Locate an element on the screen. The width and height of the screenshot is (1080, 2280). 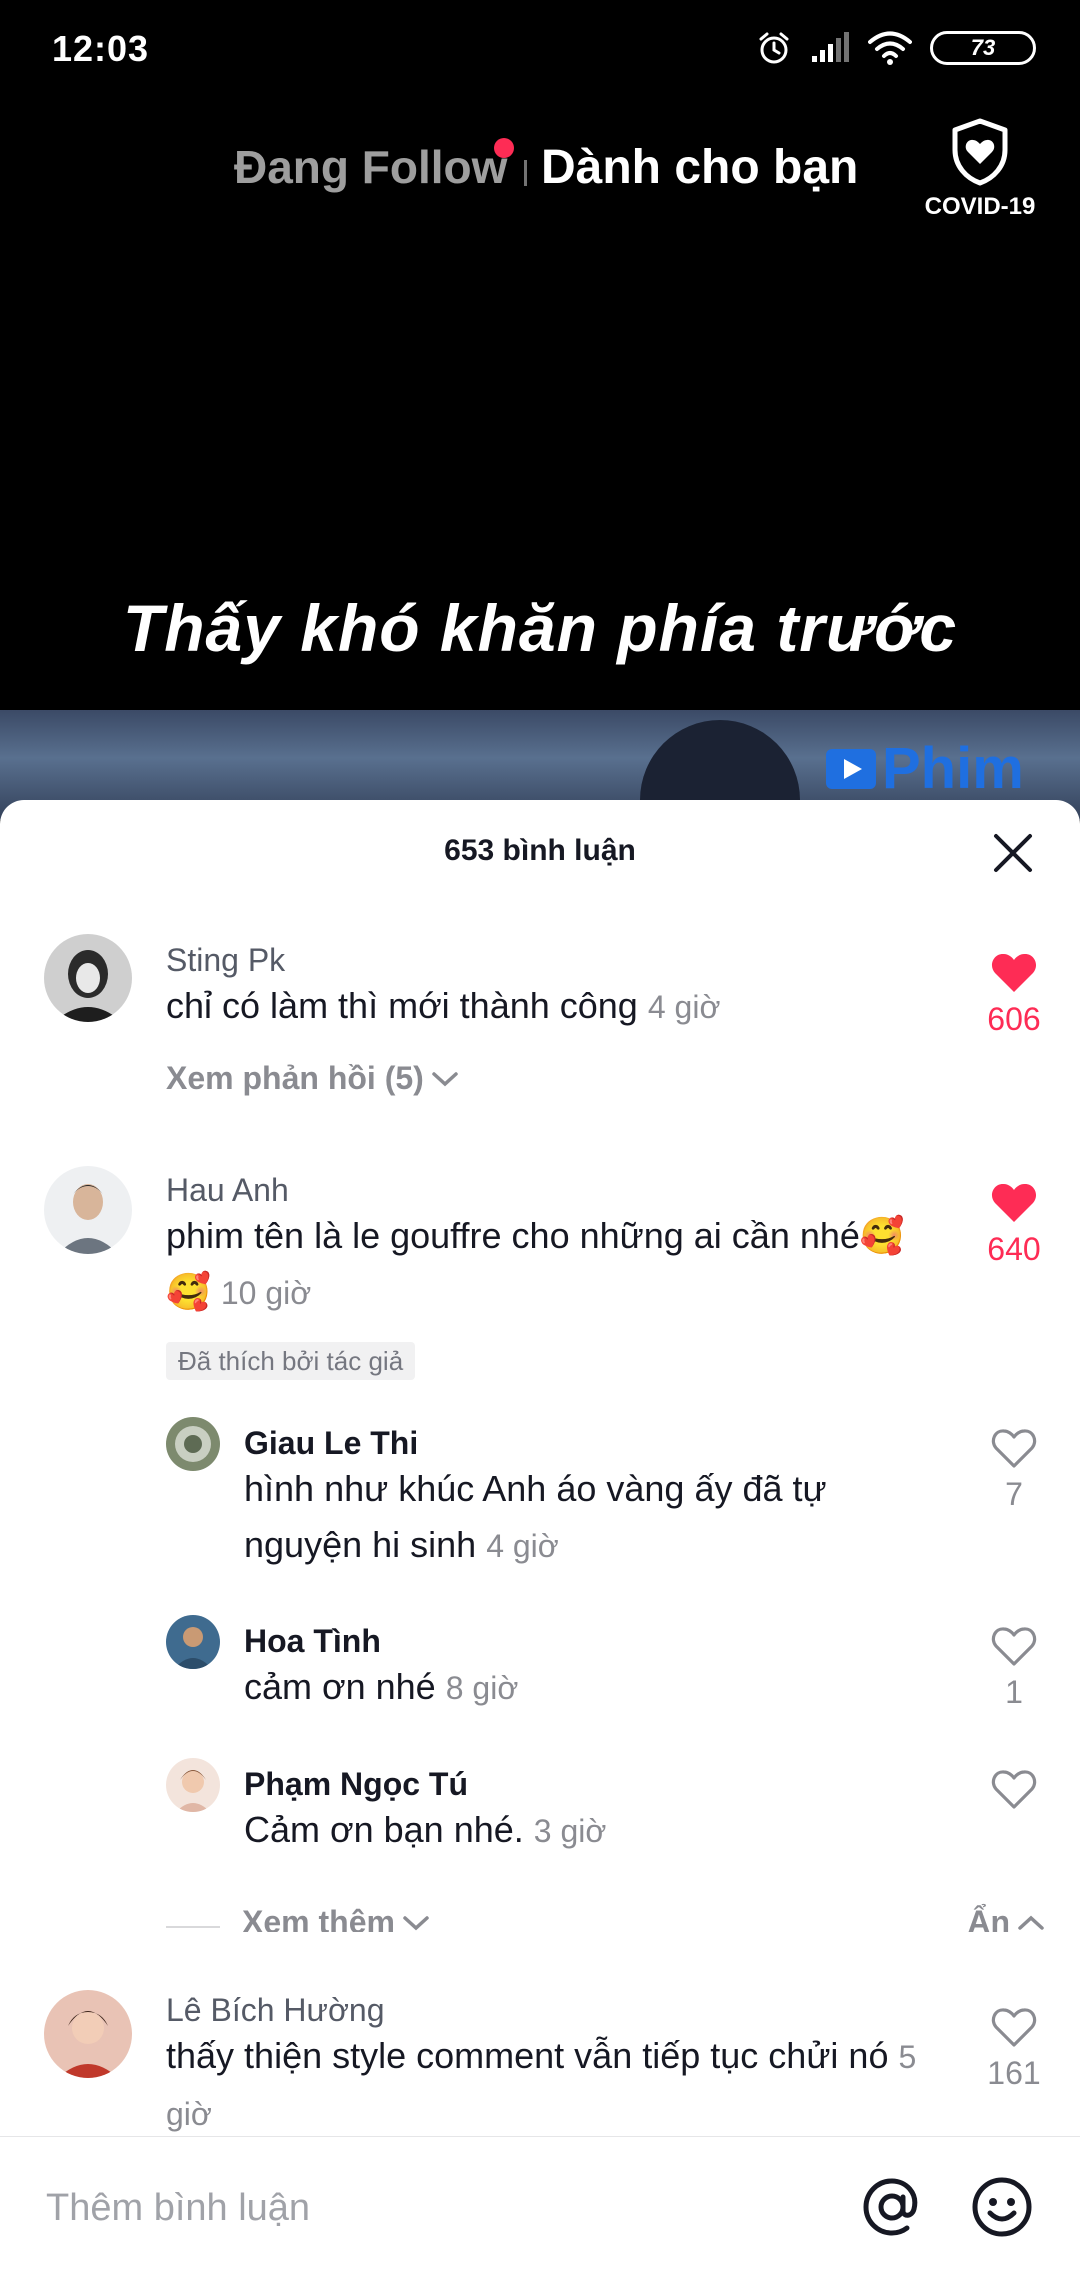
view-replies-button: Xem phản hồi (5) is located at coordinates (313, 1078).